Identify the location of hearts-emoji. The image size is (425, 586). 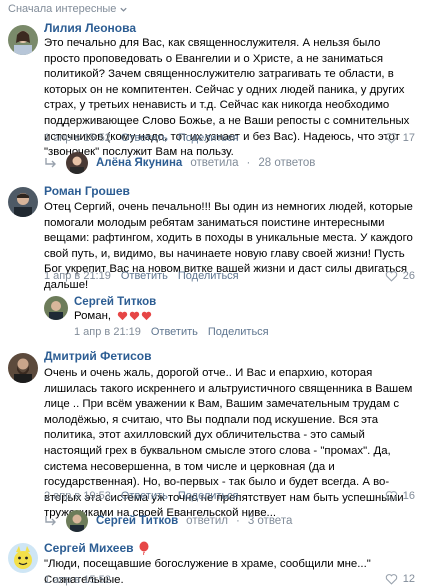
(134, 315).